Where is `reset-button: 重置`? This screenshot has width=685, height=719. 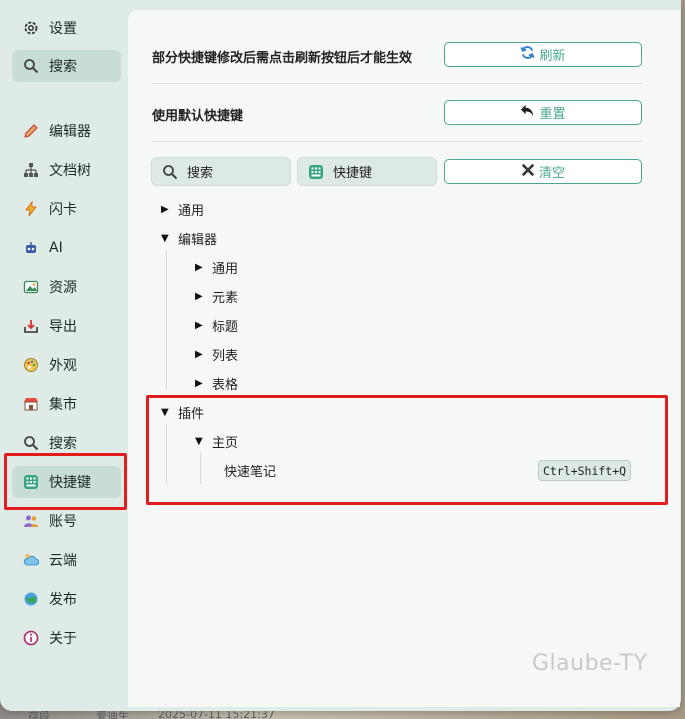 reset-button: 重置 is located at coordinates (543, 112).